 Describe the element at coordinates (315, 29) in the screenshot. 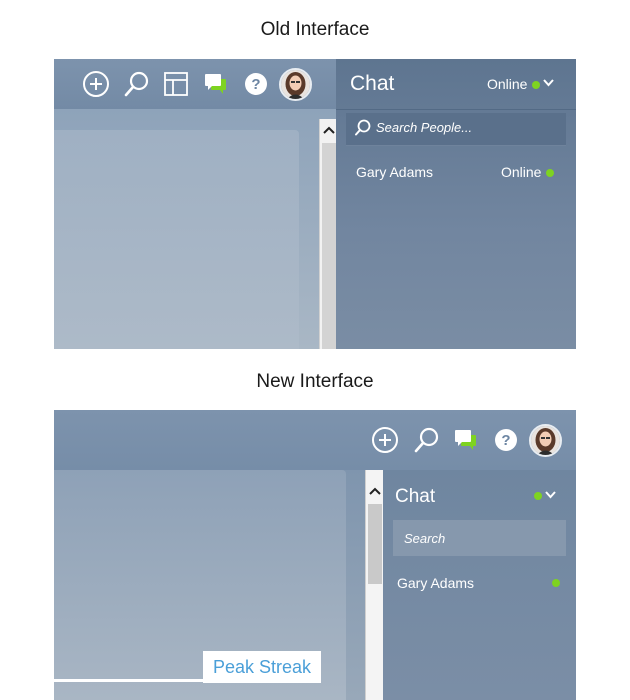

I see `old-interface-heading: Old Interface` at that location.